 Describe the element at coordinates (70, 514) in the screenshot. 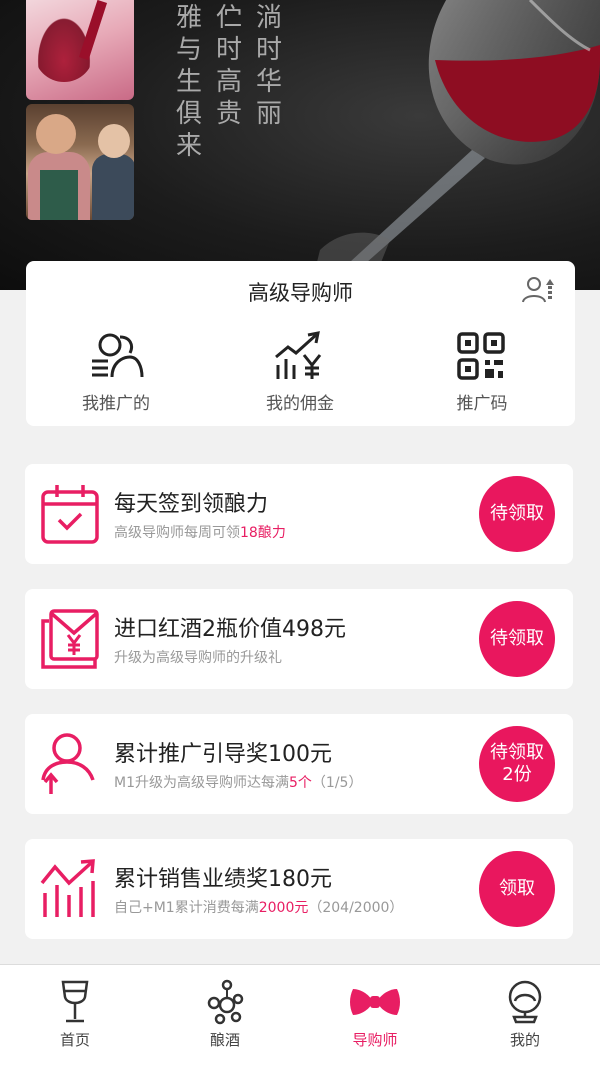

I see `calendar-check-icon` at that location.